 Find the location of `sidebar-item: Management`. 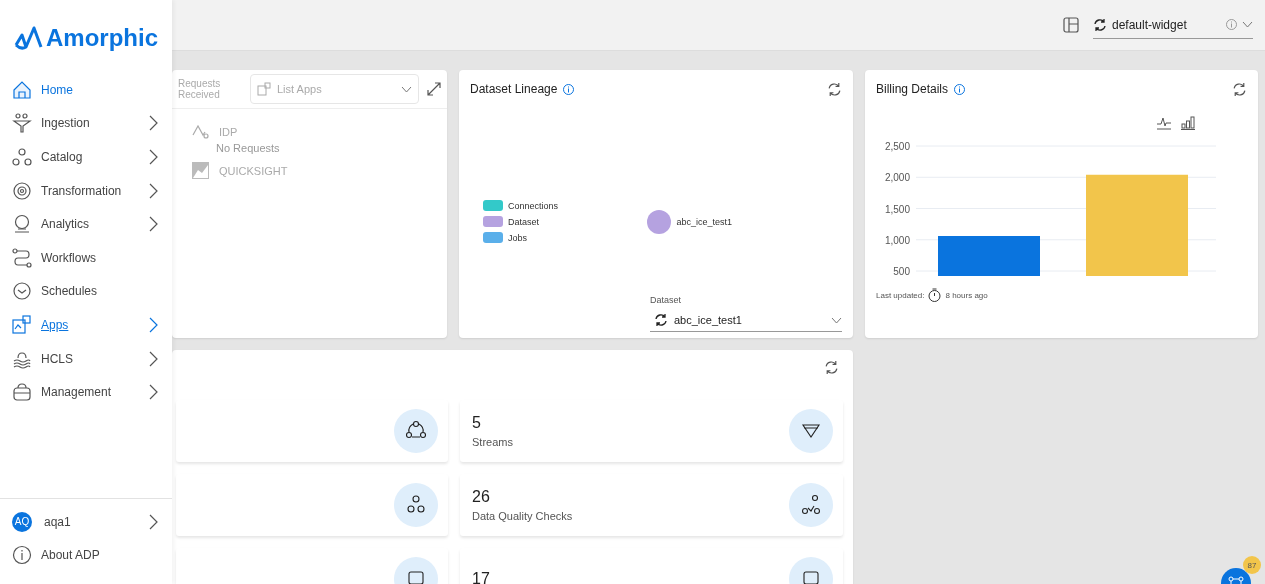

sidebar-item: Management is located at coordinates (86, 392).